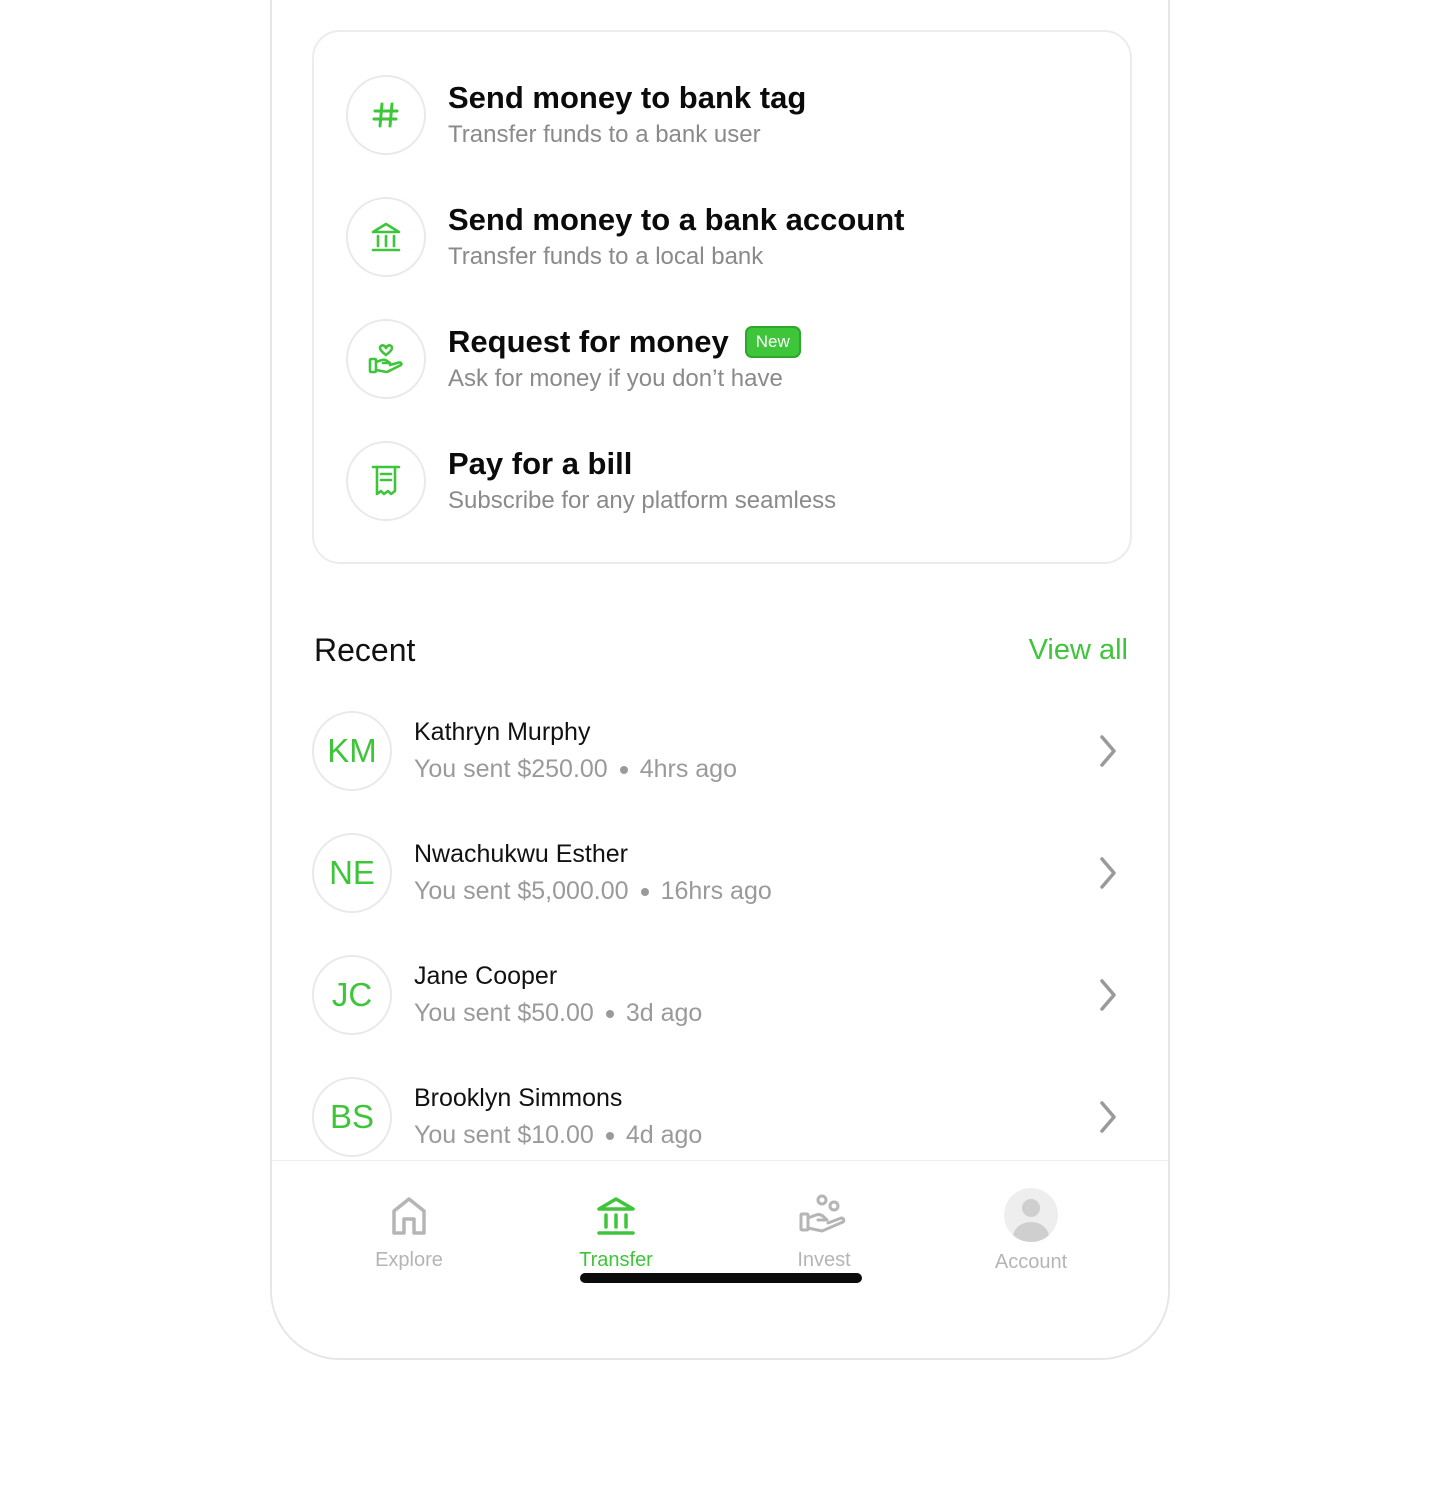 The image size is (1440, 1512). Describe the element at coordinates (722, 995) in the screenshot. I see `recent-transaction-row: JC Jane Cooper You sent $50.00 3d ago` at that location.